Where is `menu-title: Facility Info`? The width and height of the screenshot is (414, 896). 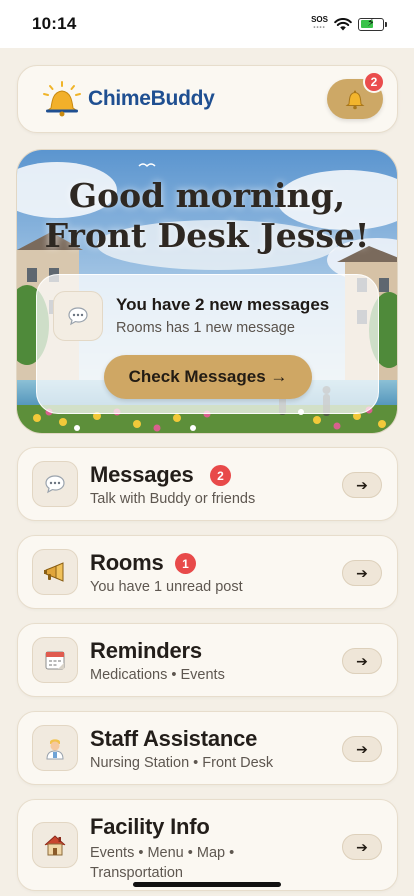
menu-title: Facility Info is located at coordinates (150, 826).